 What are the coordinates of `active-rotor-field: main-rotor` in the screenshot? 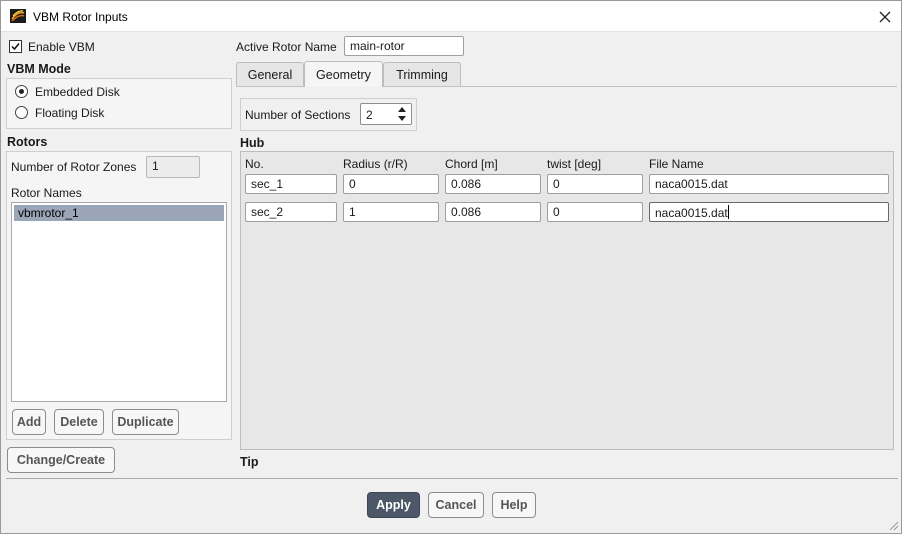 It's located at (404, 46).